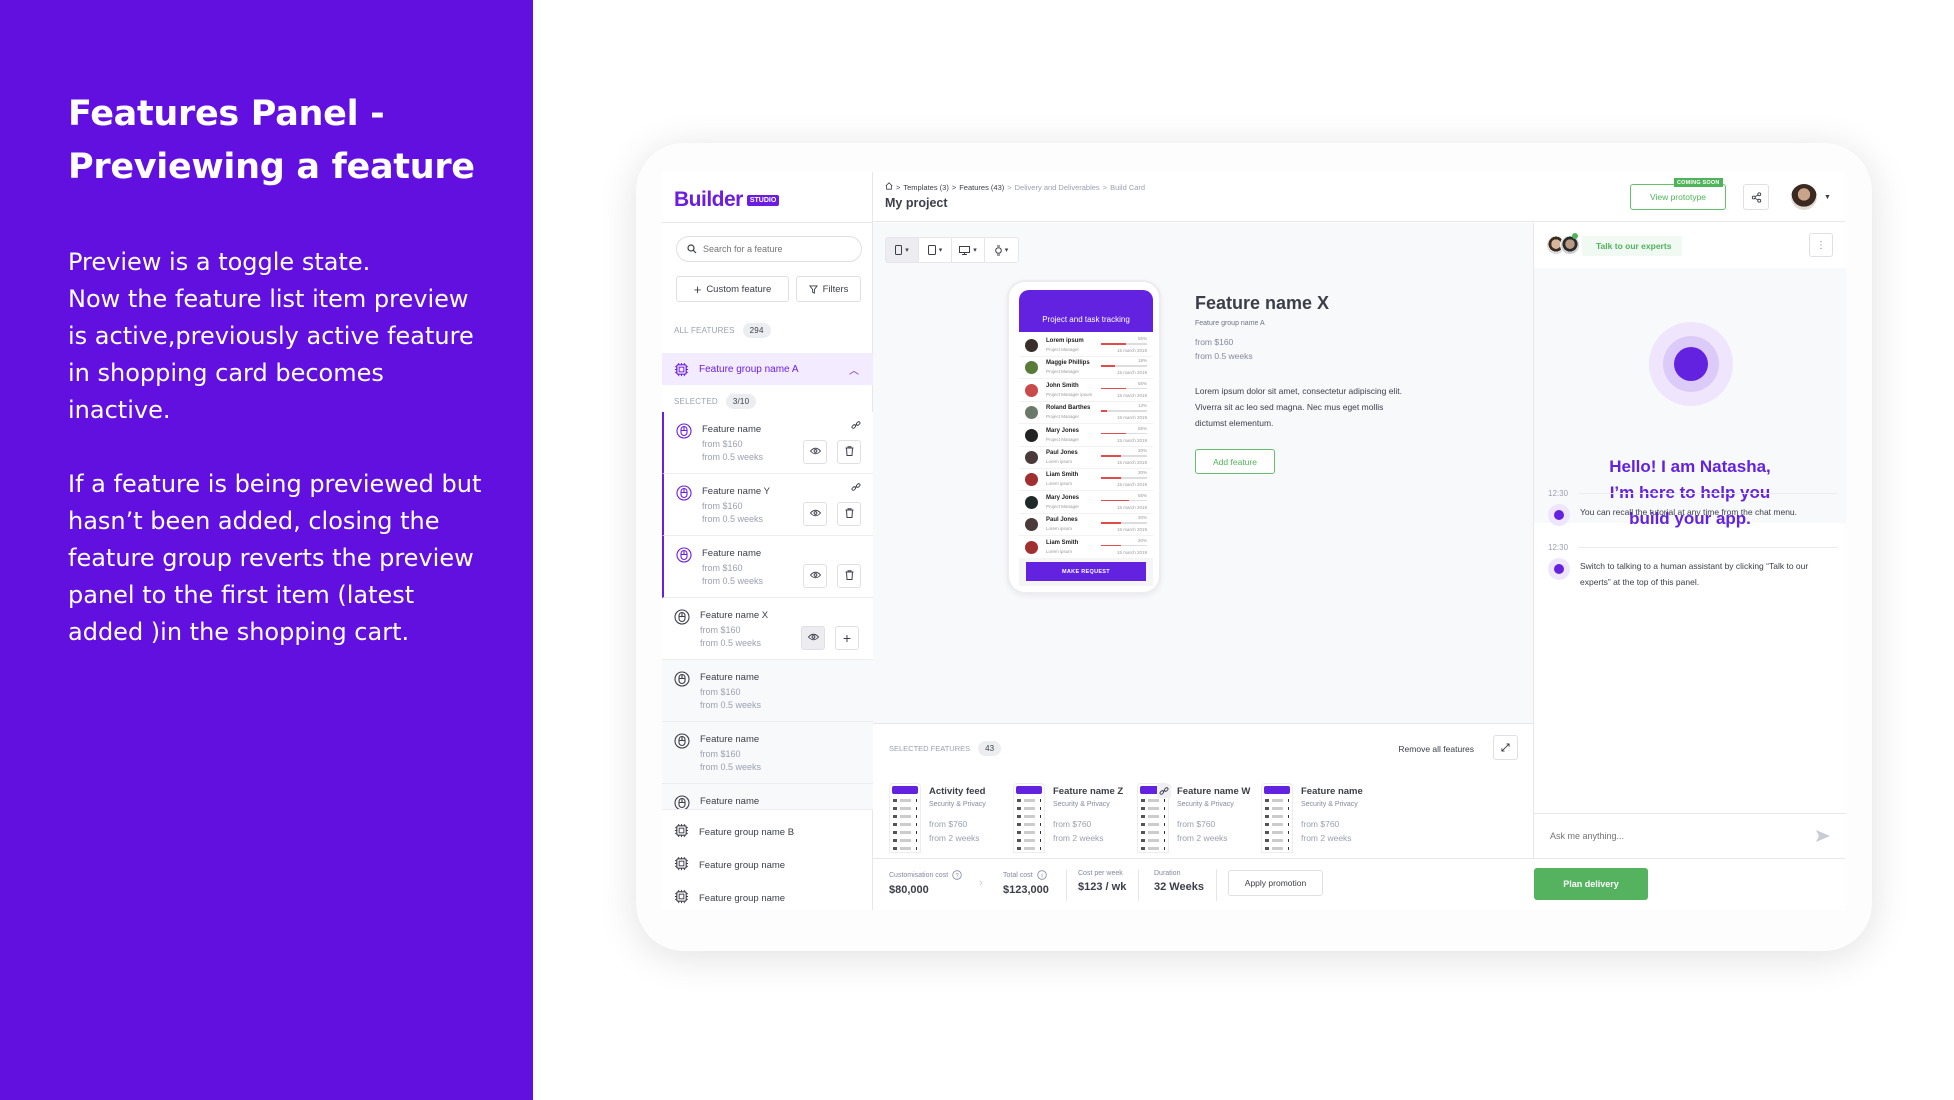  Describe the element at coordinates (981, 883) in the screenshot. I see `chevron-right-icon: ›` at that location.